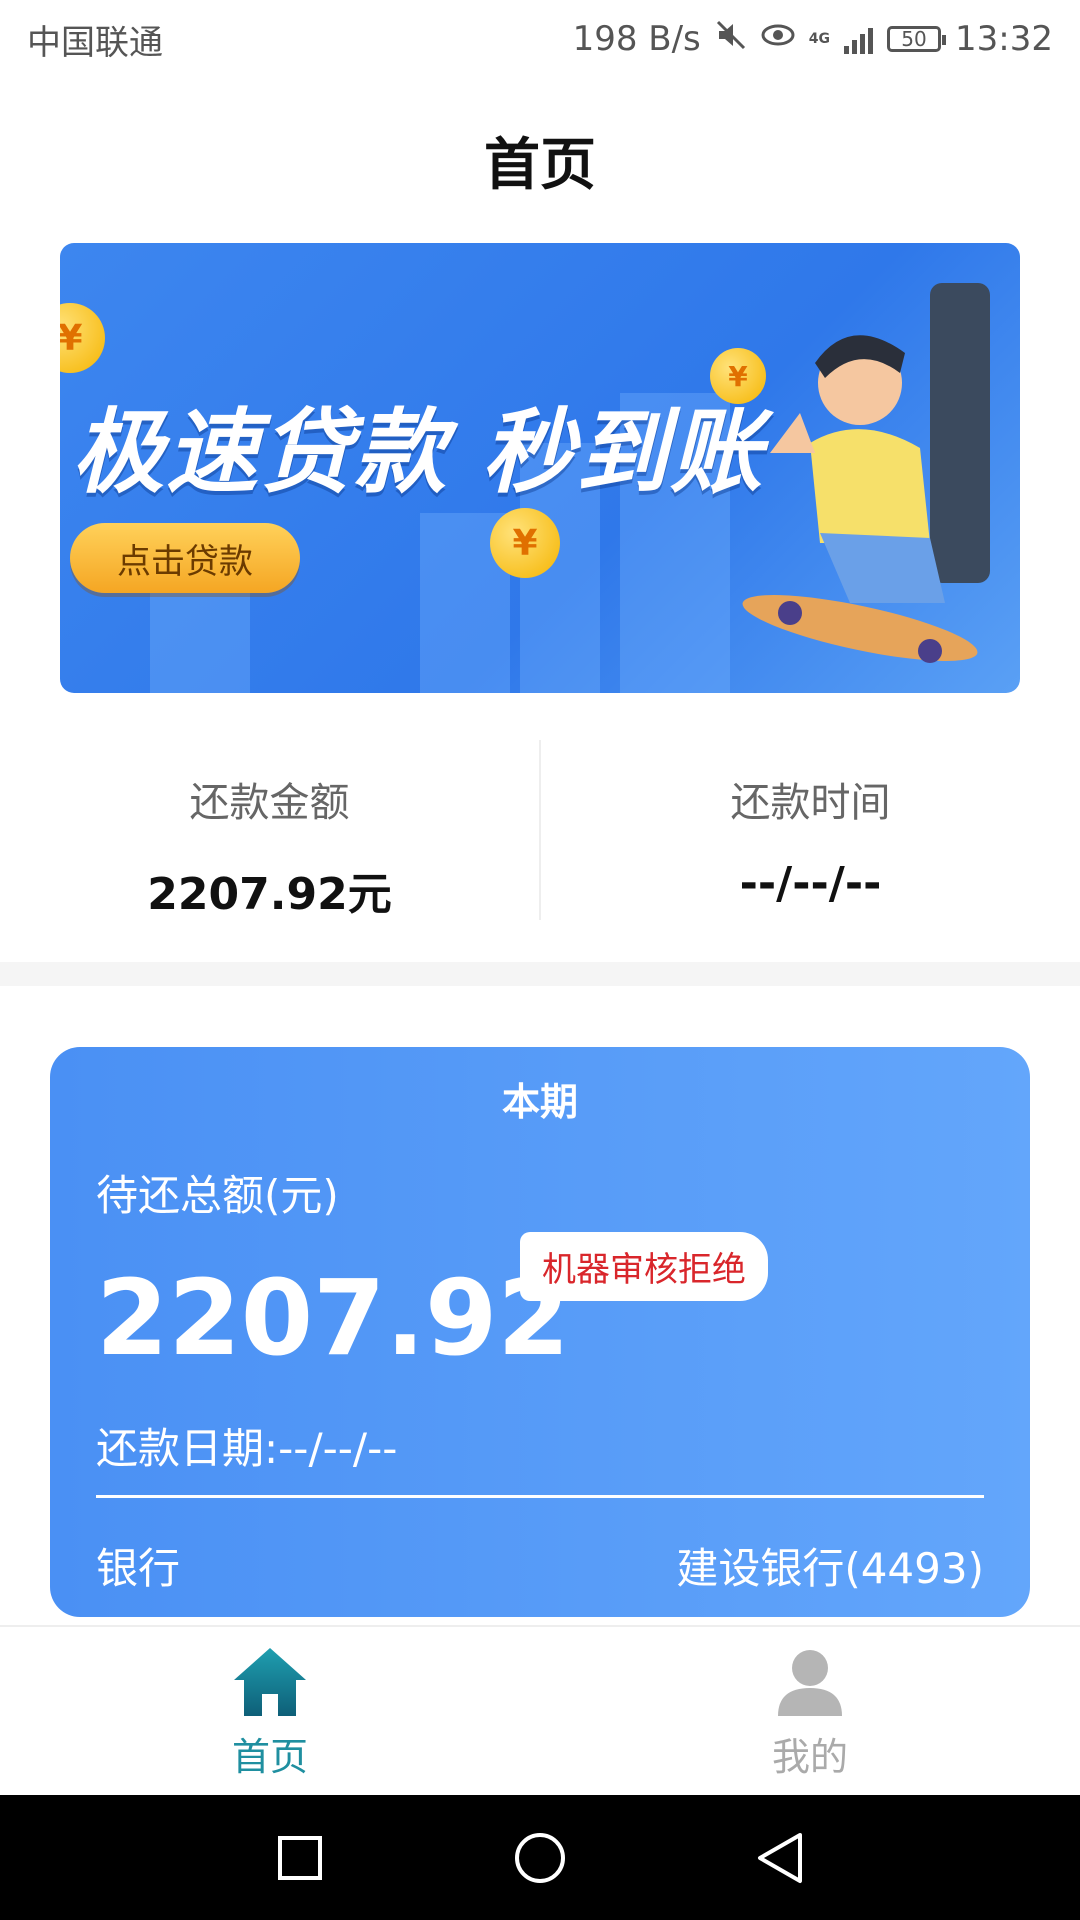  Describe the element at coordinates (866, 473) in the screenshot. I see `skateboarder-illustration` at that location.